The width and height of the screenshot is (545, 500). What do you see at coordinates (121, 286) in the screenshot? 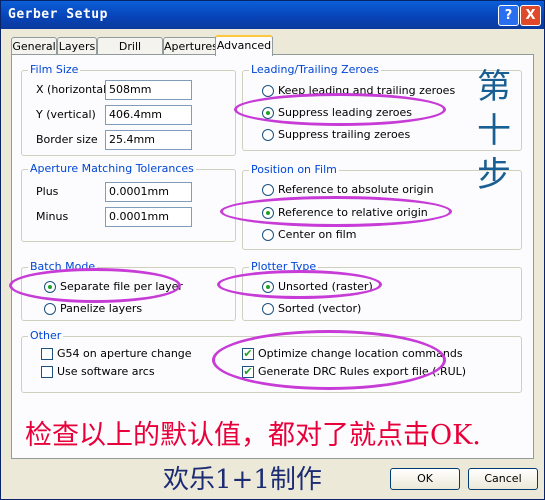
I see `separate-file-label: Separate file per layer` at bounding box center [121, 286].